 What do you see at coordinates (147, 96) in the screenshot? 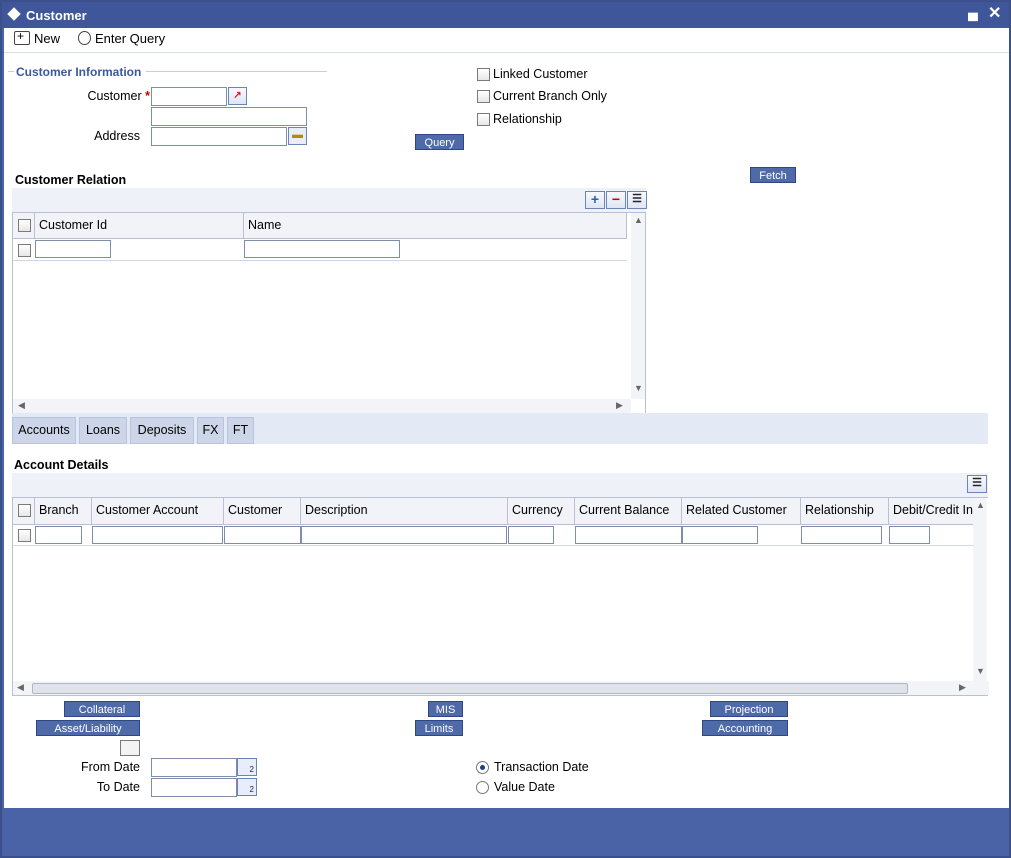
I see `required-mark: *` at bounding box center [147, 96].